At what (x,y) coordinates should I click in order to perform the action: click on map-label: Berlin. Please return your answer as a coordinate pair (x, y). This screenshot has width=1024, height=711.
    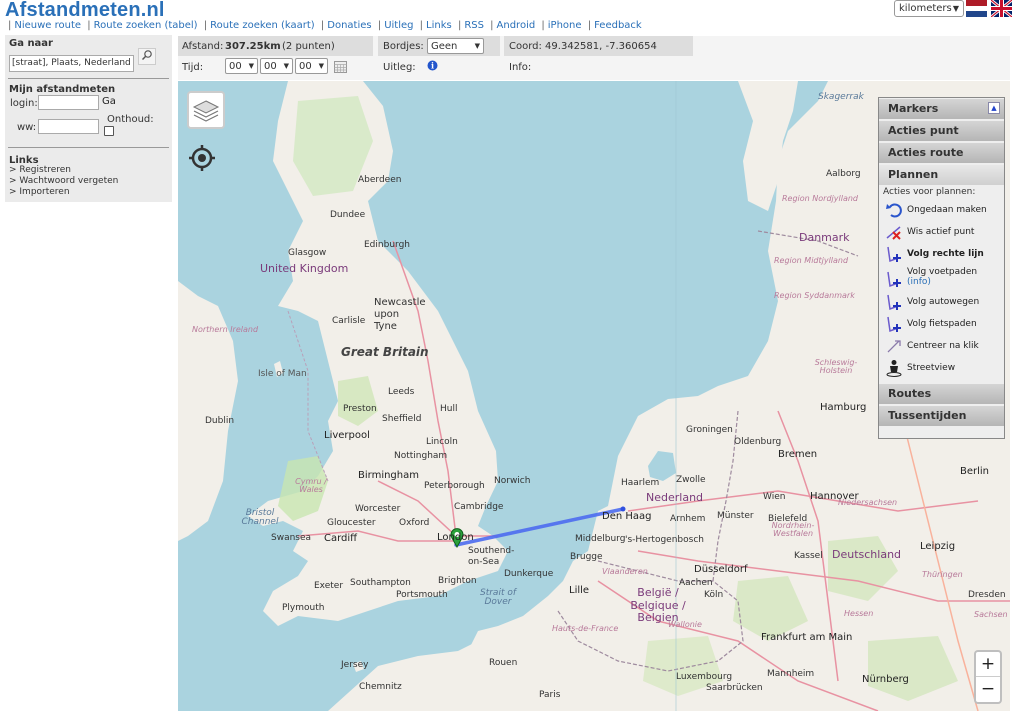
    Looking at the image, I should click on (975, 471).